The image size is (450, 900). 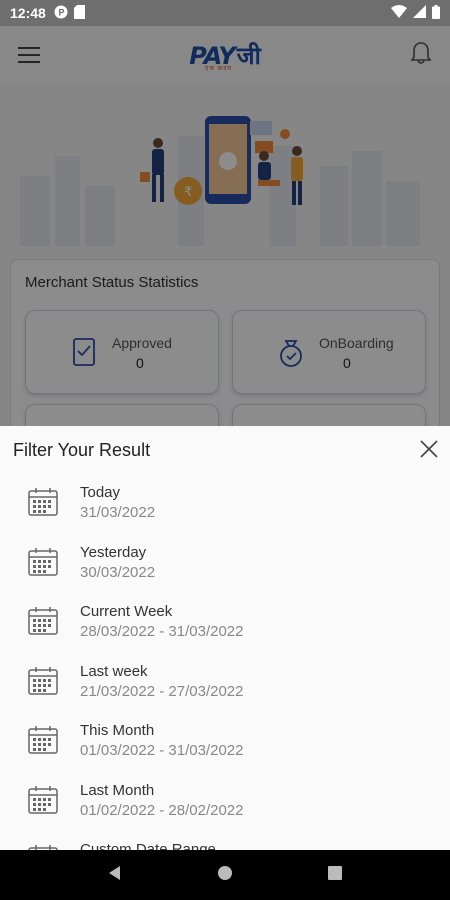 I want to click on sd-card-icon, so click(x=79, y=13).